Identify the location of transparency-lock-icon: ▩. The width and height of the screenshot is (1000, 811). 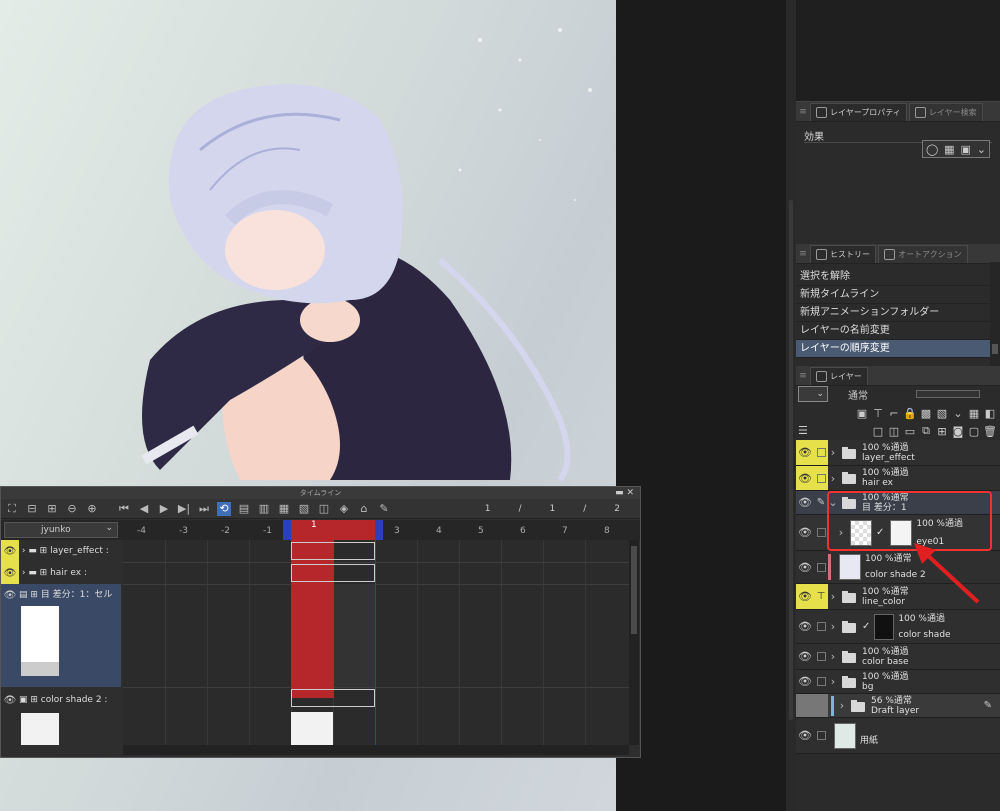
(926, 413).